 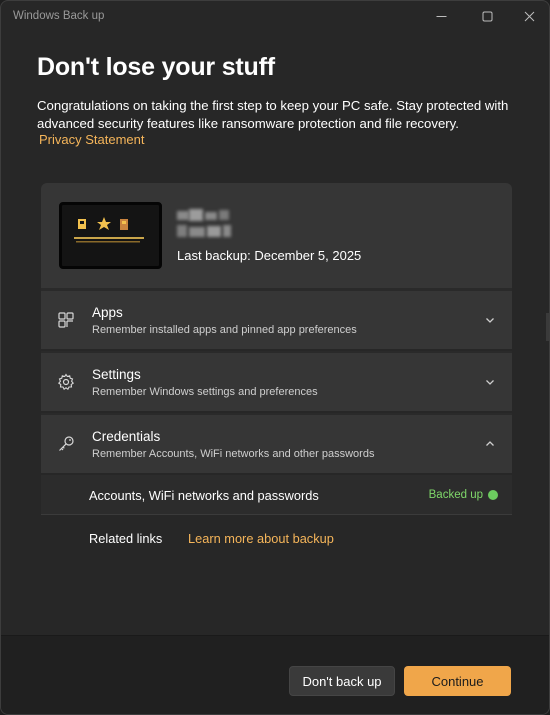 I want to click on close-icon, so click(x=529, y=16).